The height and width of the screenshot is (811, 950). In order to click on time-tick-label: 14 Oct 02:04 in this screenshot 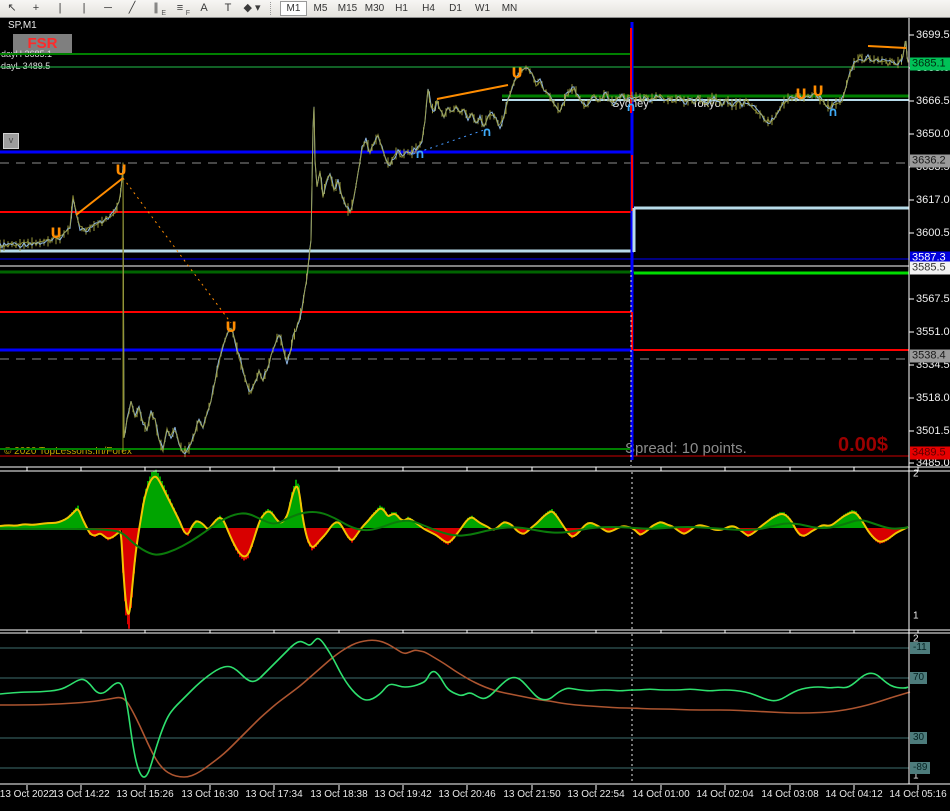, I will do `click(725, 794)`.